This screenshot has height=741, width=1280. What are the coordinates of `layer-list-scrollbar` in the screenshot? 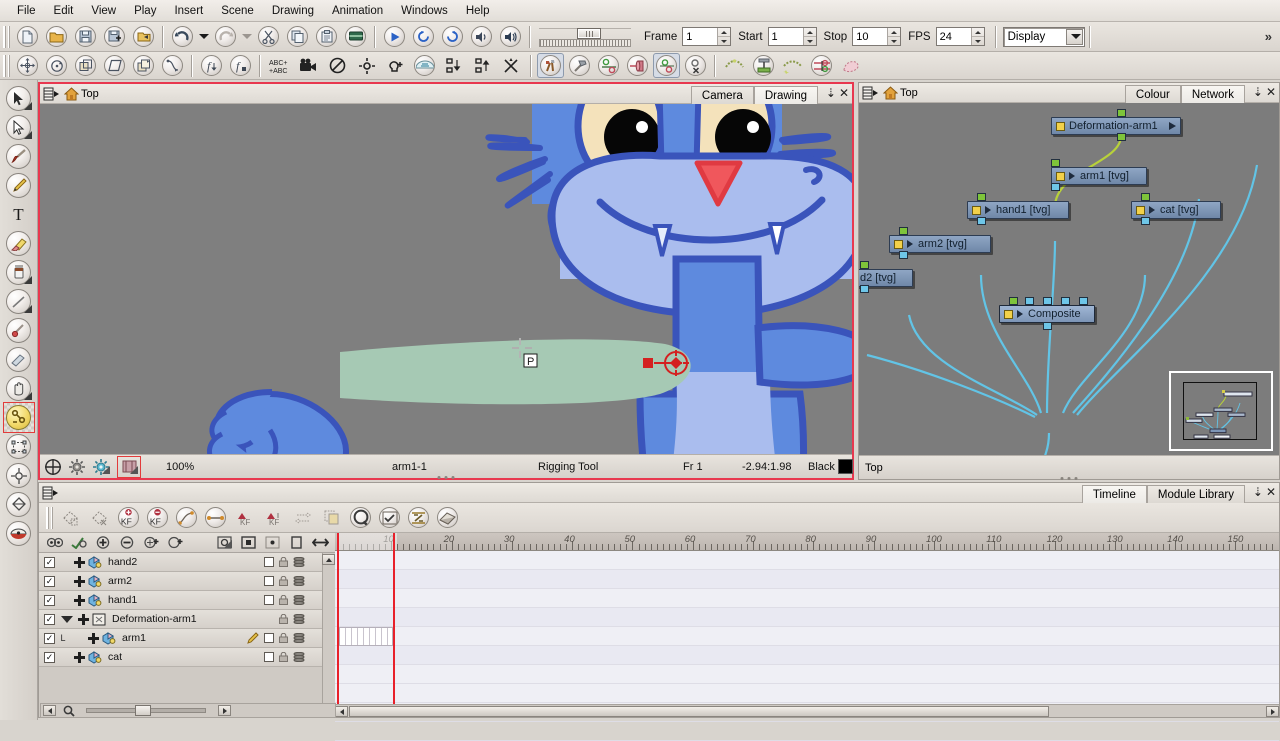 It's located at (328, 635).